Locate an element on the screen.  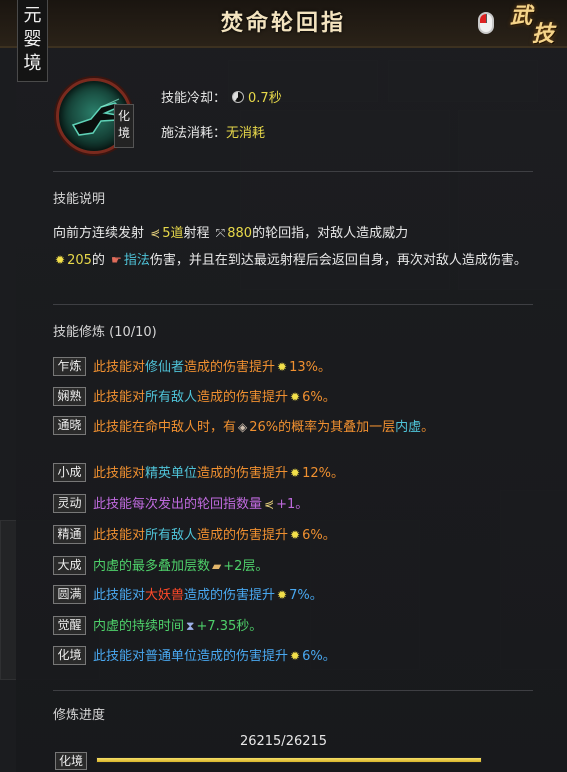
effect-target: 普通单位 is located at coordinates (171, 656).